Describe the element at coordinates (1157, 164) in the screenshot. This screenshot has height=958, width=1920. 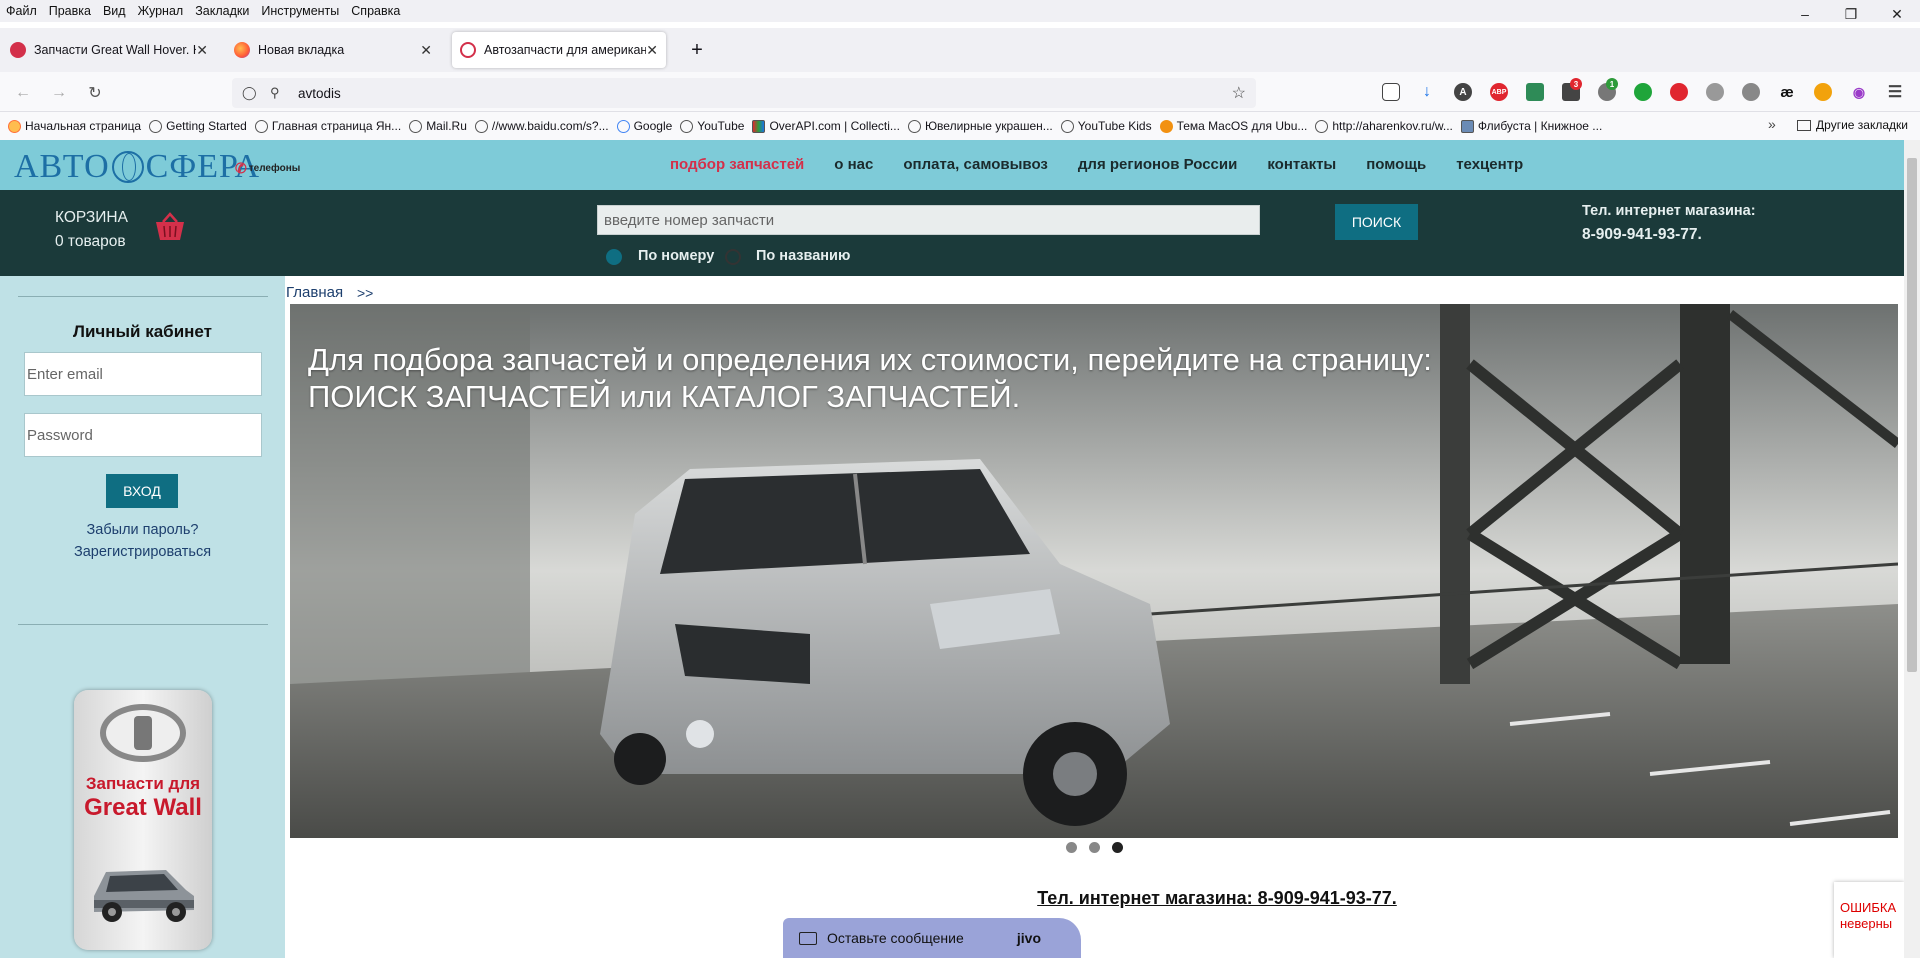
I see `nav-regions: для регионов России` at that location.